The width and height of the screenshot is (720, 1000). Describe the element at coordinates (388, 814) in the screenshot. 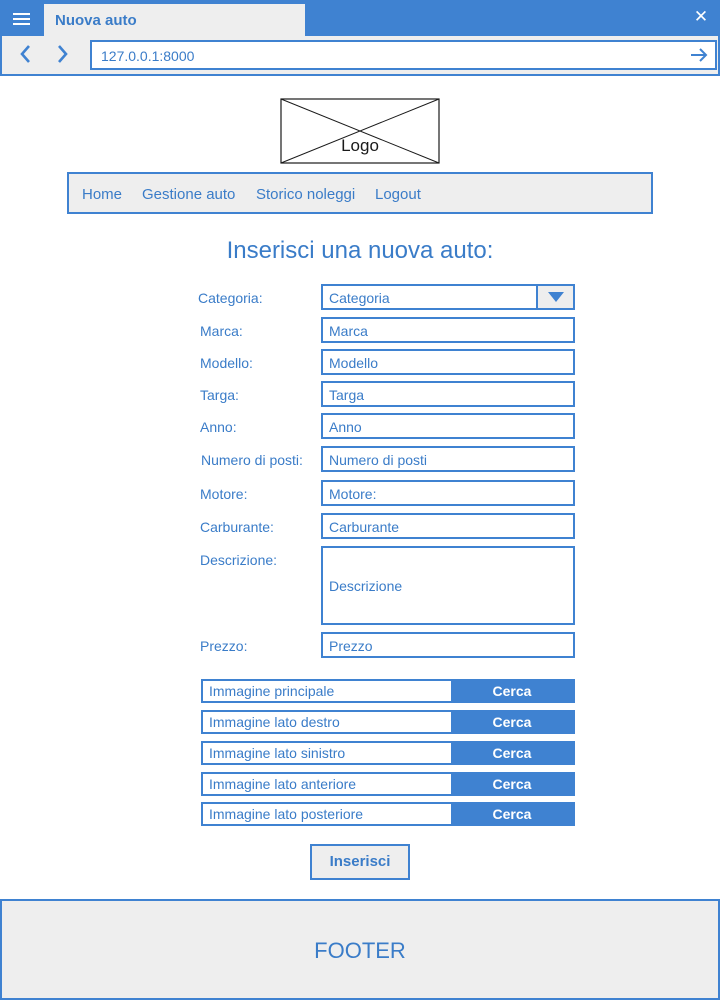

I see `image-upload-row: Immagine lato posteriore Cerca` at that location.